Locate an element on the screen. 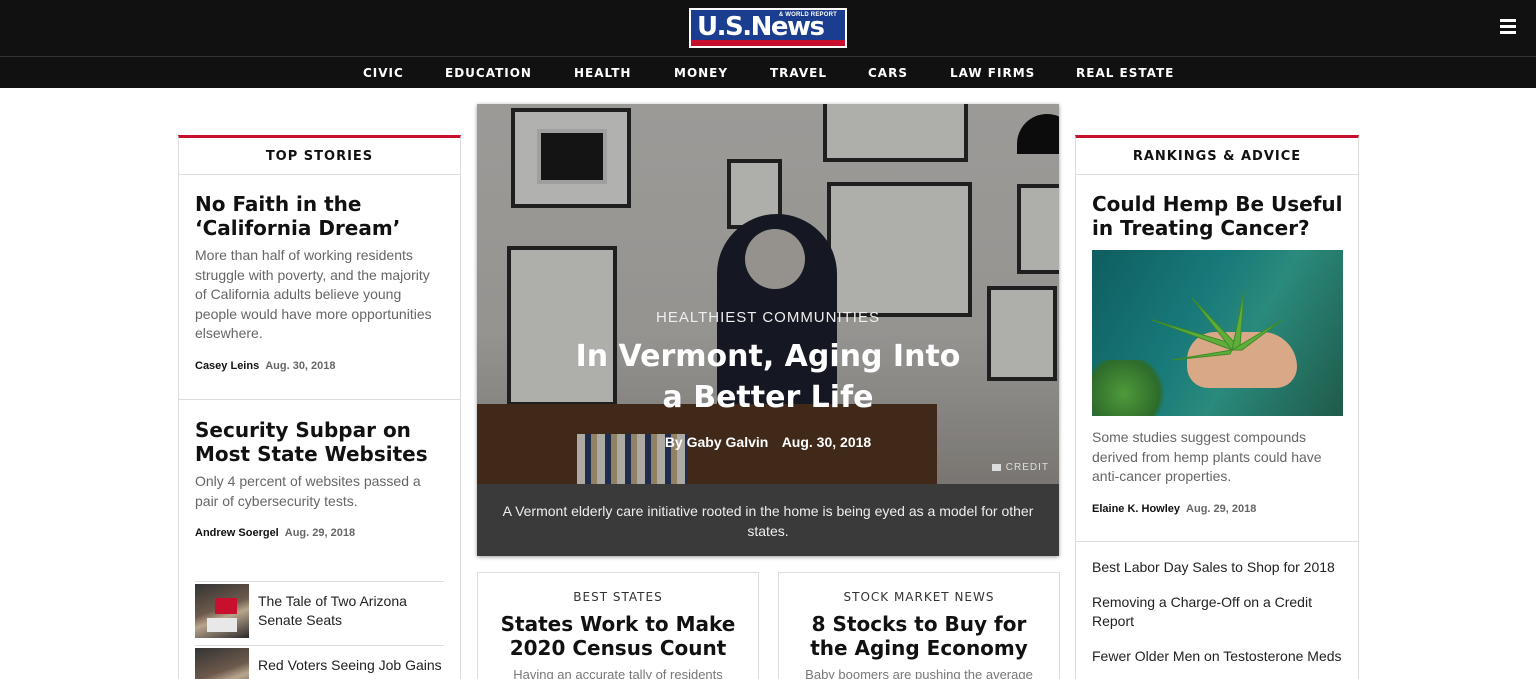  rankings-divider is located at coordinates (1217, 541).